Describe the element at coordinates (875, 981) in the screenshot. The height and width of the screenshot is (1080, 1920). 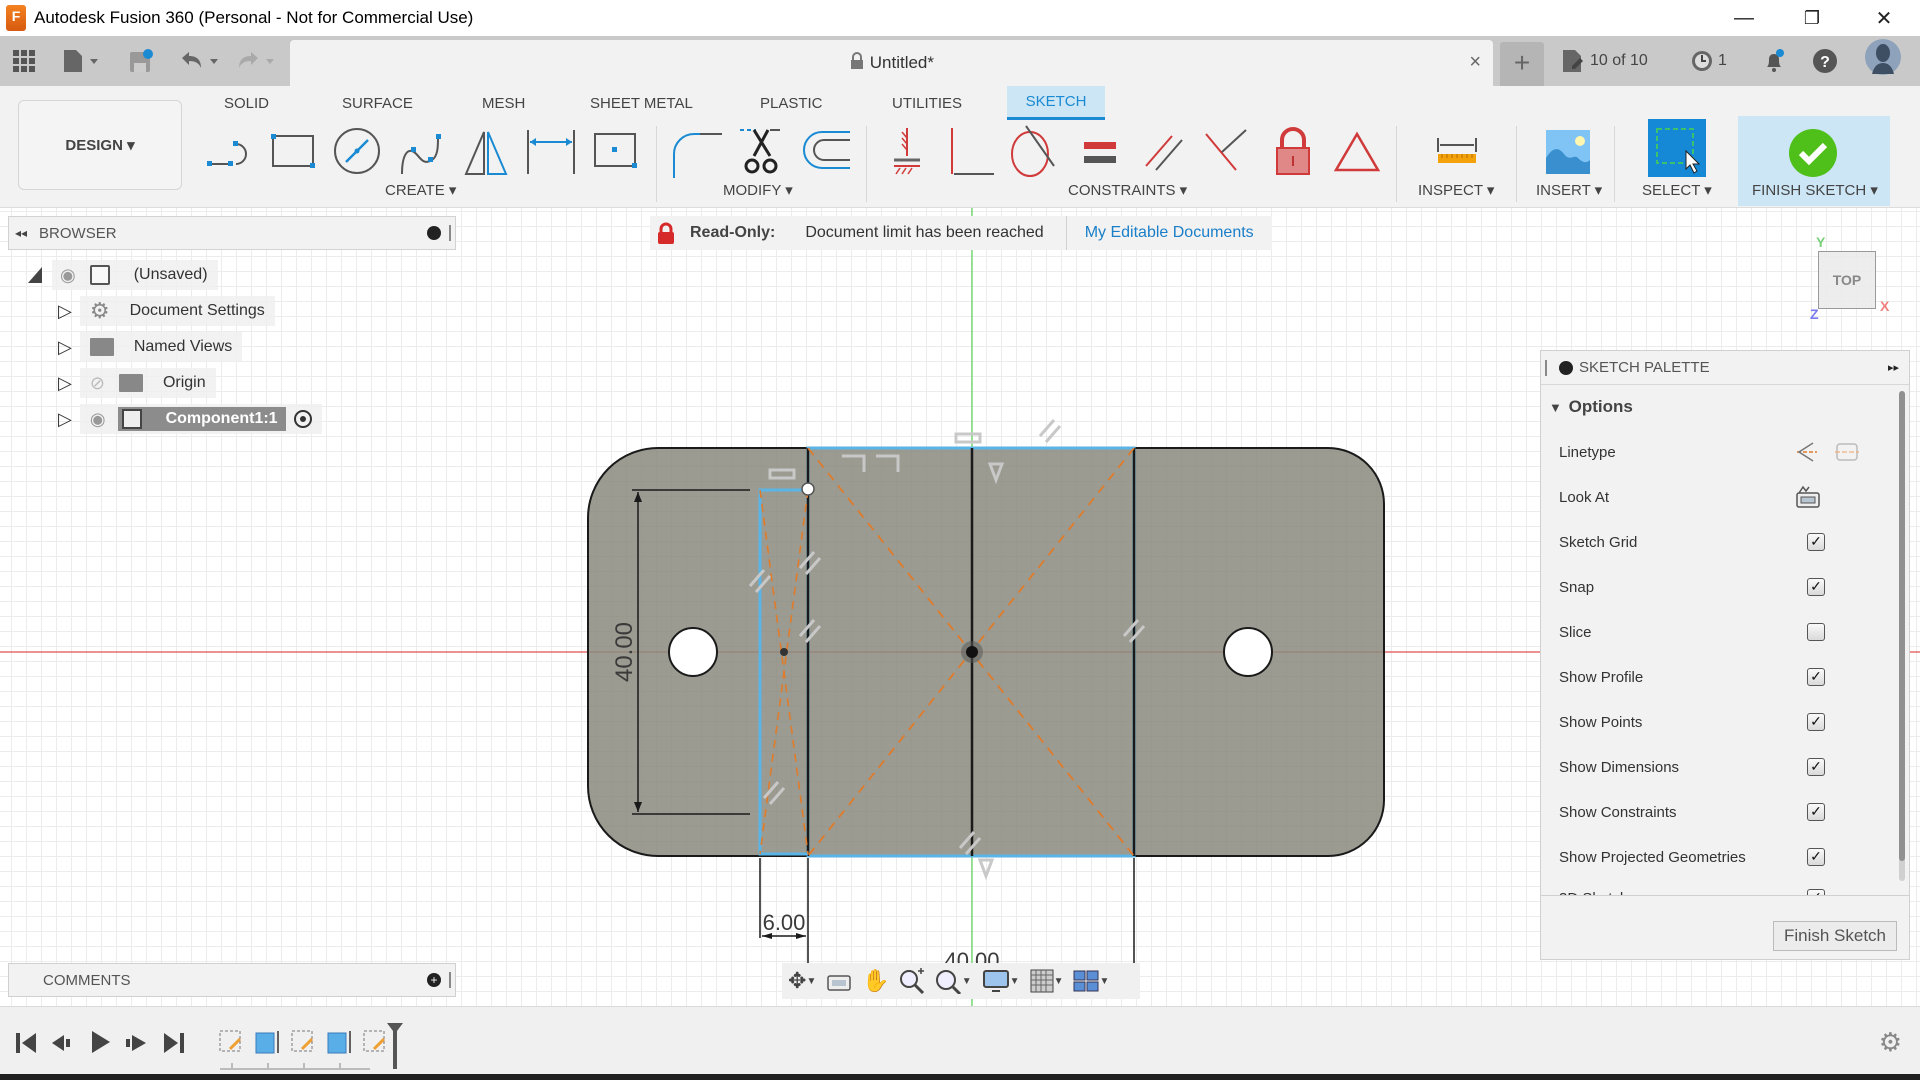
I see `pan-icon: ✋` at that location.